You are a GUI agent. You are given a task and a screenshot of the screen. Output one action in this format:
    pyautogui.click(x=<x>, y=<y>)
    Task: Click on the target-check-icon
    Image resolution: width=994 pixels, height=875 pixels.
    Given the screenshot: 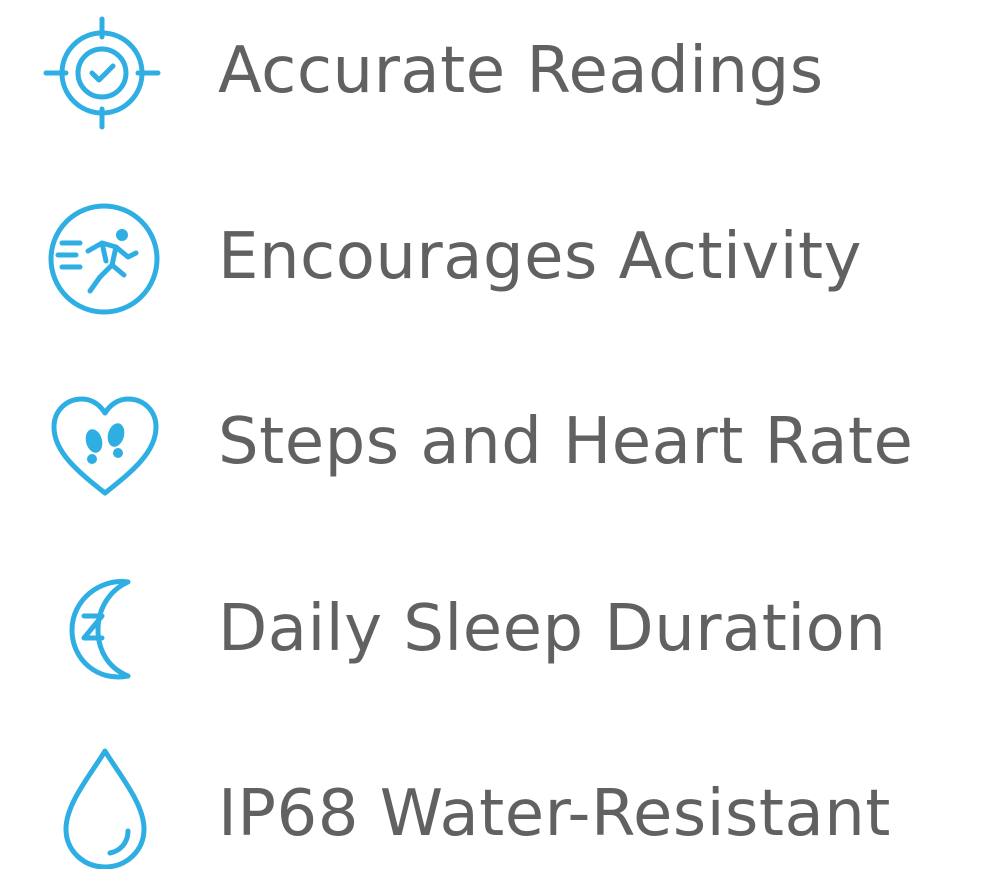 What is the action you would take?
    pyautogui.click(x=105, y=70)
    